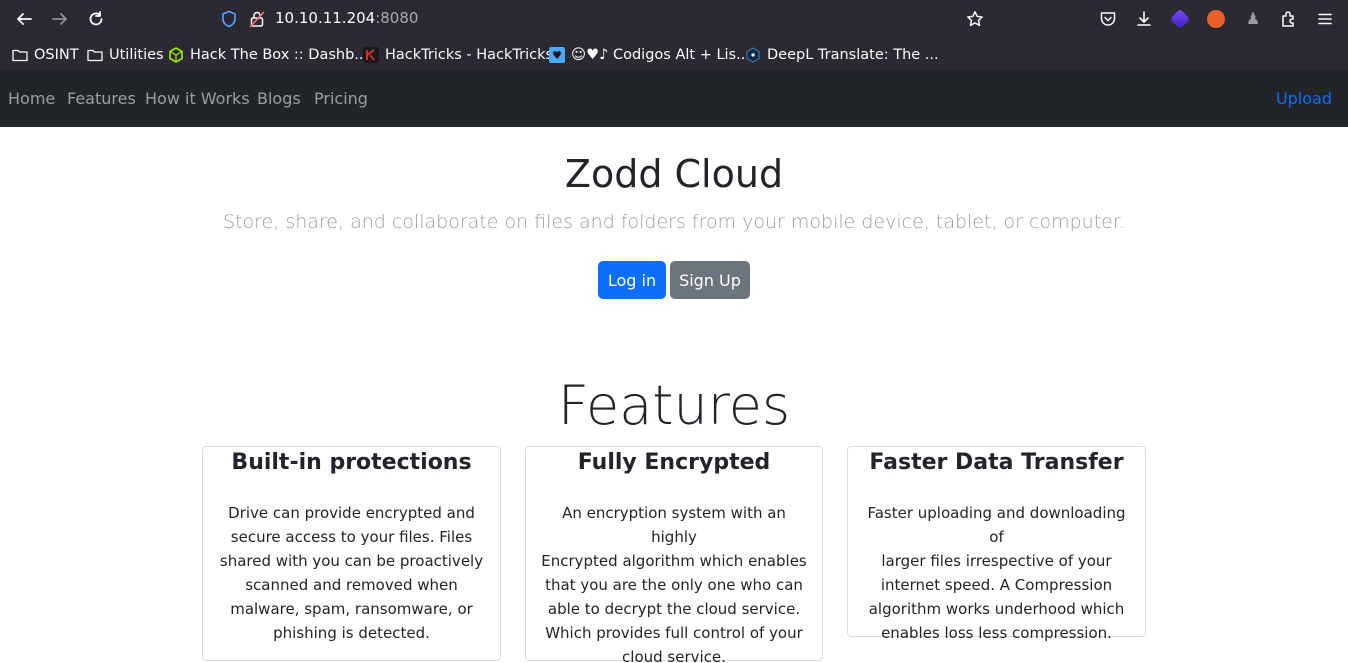  What do you see at coordinates (60, 19) in the screenshot?
I see `forward-arrow-icon` at bounding box center [60, 19].